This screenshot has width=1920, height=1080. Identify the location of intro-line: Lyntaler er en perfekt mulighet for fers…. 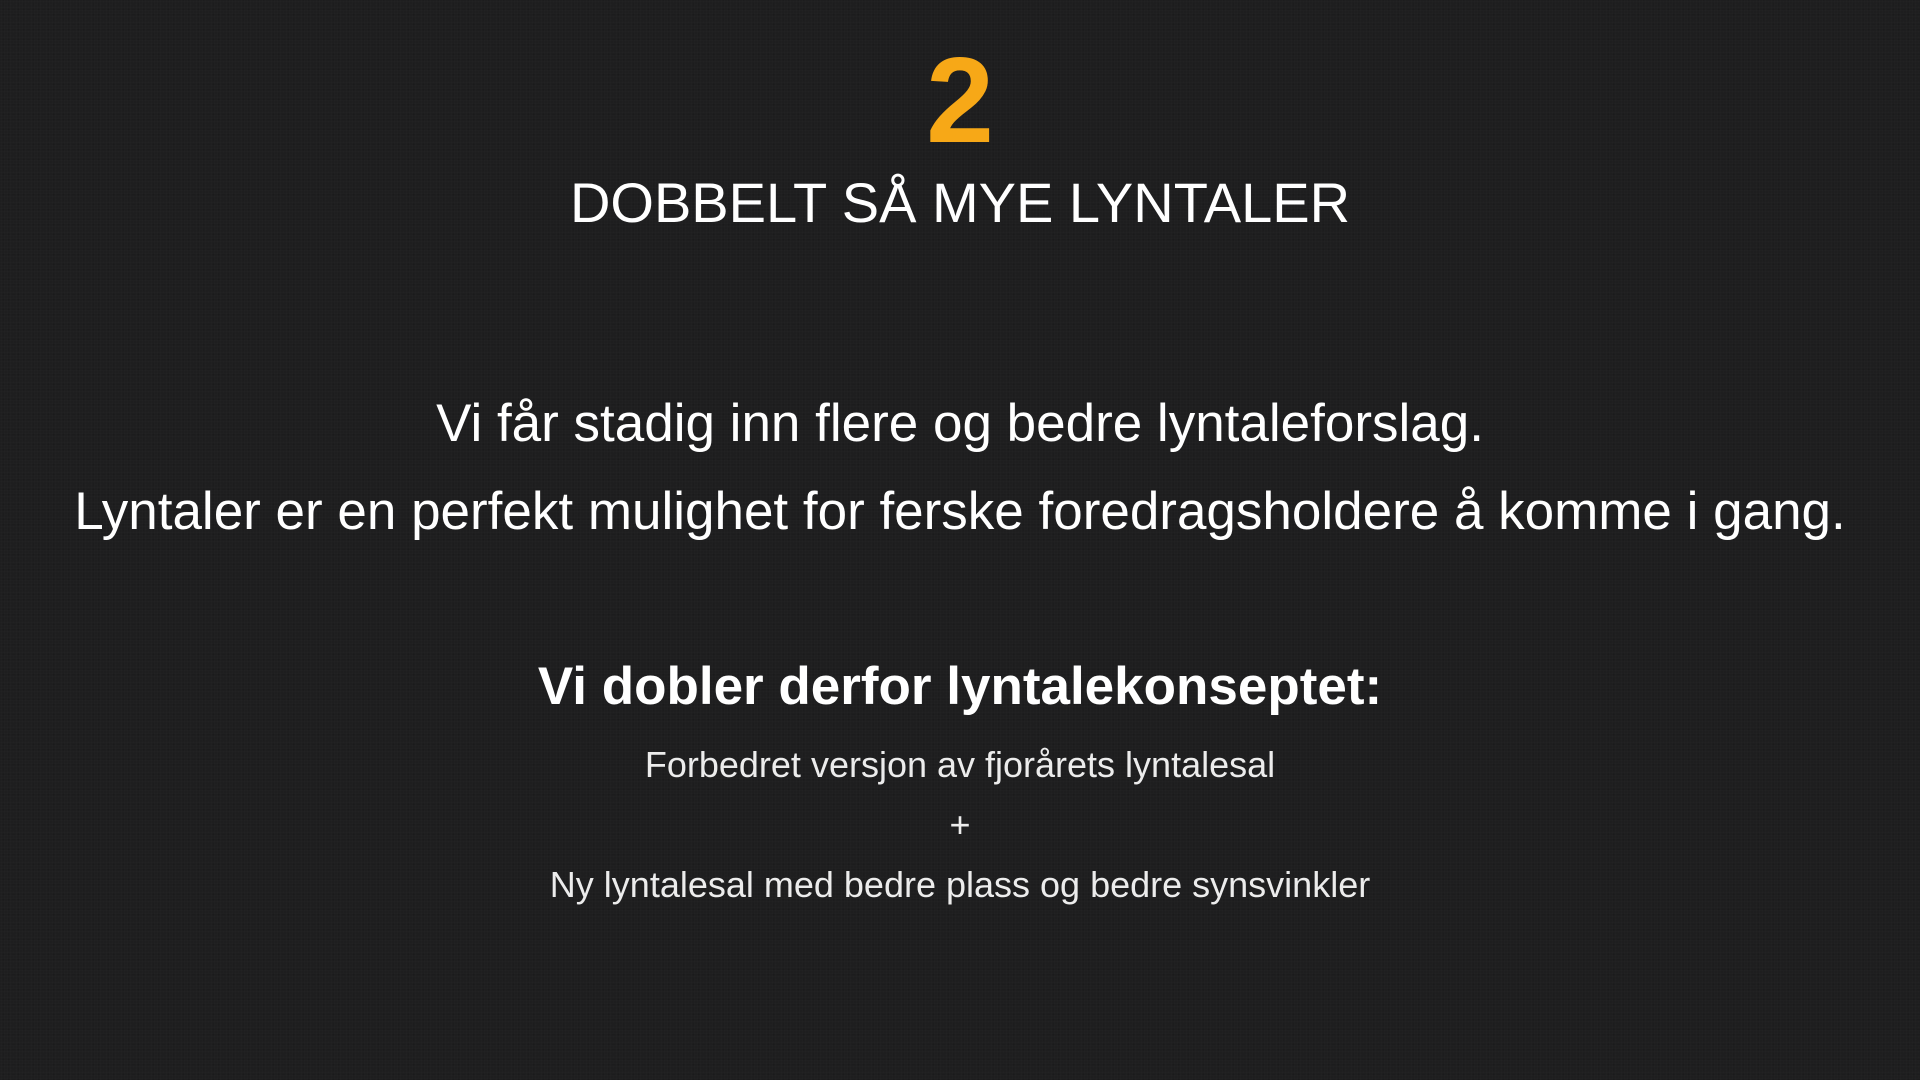
(960, 511).